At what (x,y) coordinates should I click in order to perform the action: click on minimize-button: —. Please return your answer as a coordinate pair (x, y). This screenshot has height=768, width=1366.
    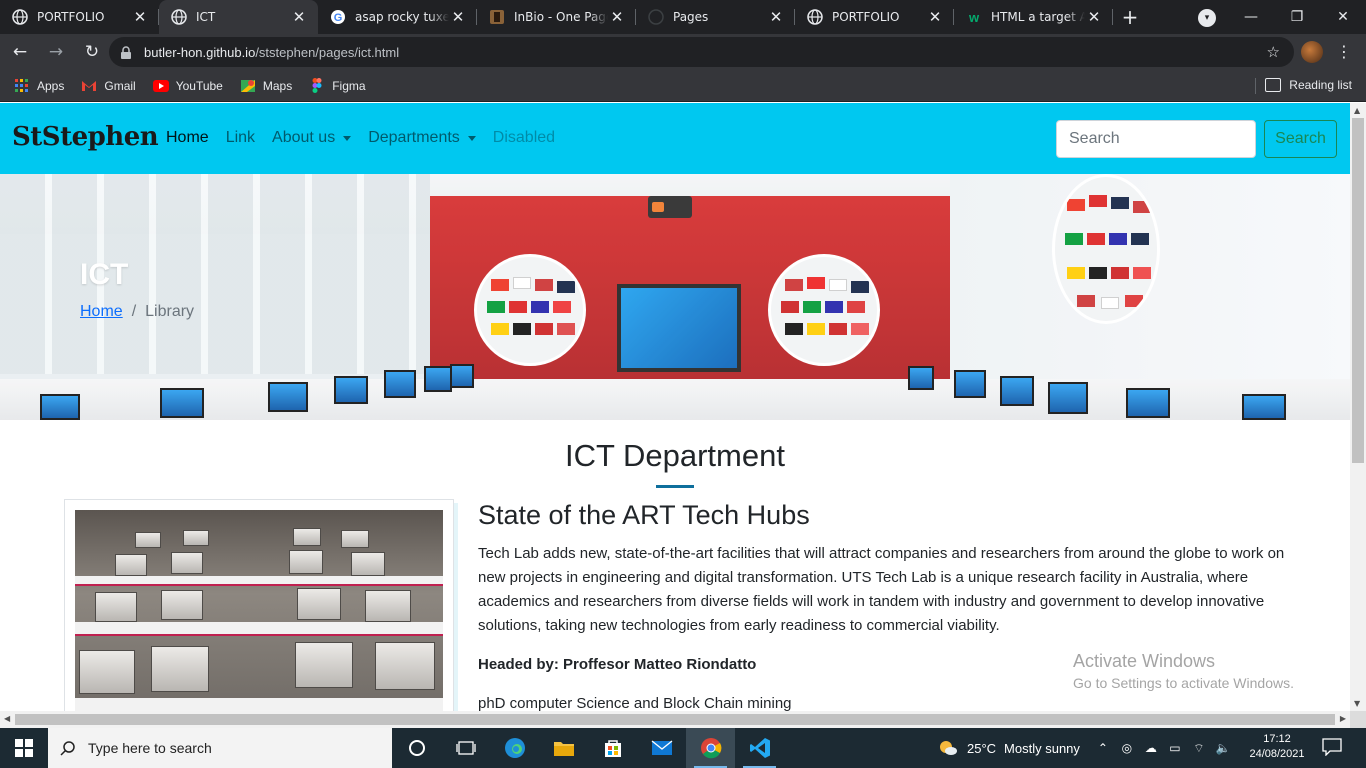
    Looking at the image, I should click on (1251, 17).